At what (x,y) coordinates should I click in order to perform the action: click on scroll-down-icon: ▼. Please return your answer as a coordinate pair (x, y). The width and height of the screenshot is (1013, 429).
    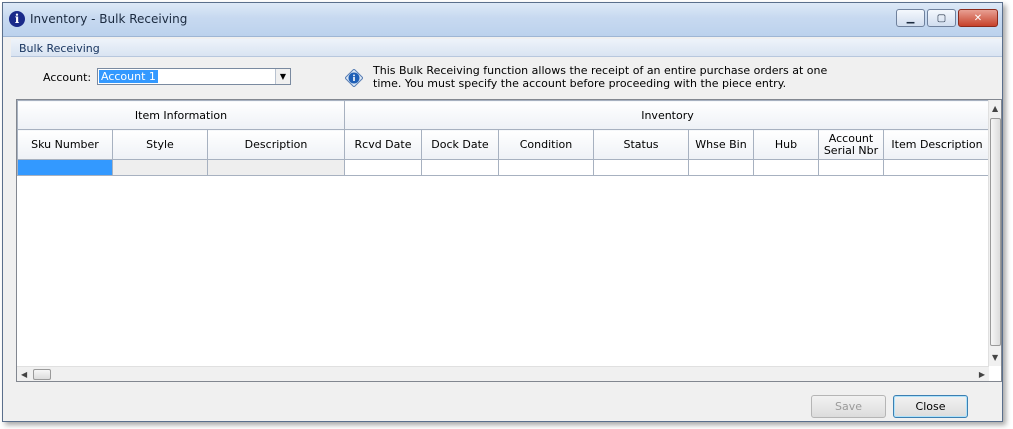
    Looking at the image, I should click on (995, 357).